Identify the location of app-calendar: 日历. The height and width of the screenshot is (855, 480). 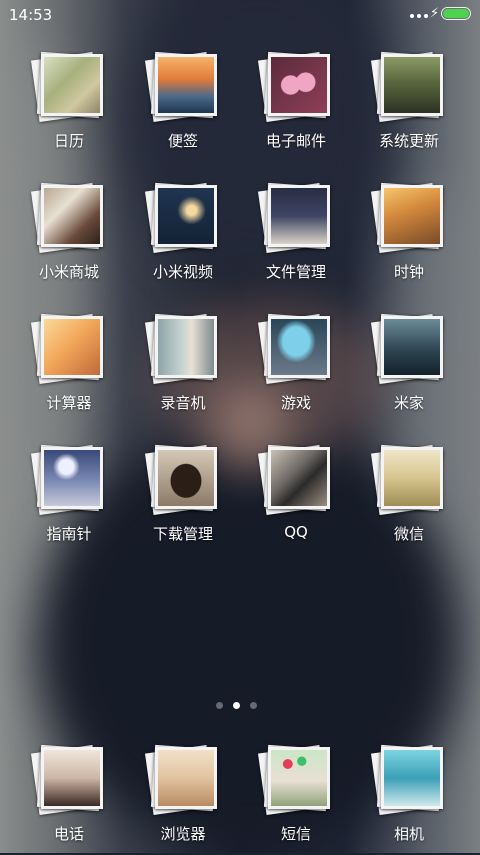
(69, 106).